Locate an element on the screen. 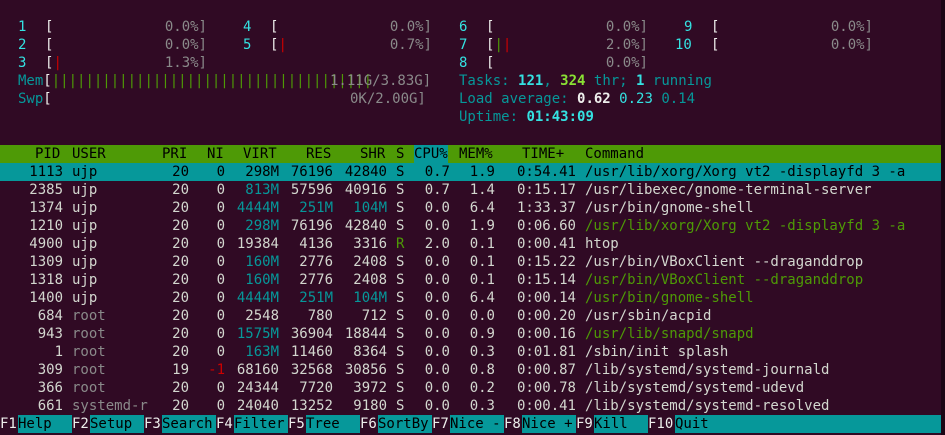  cpu-8-percent: 0.0%] is located at coordinates (626, 63).